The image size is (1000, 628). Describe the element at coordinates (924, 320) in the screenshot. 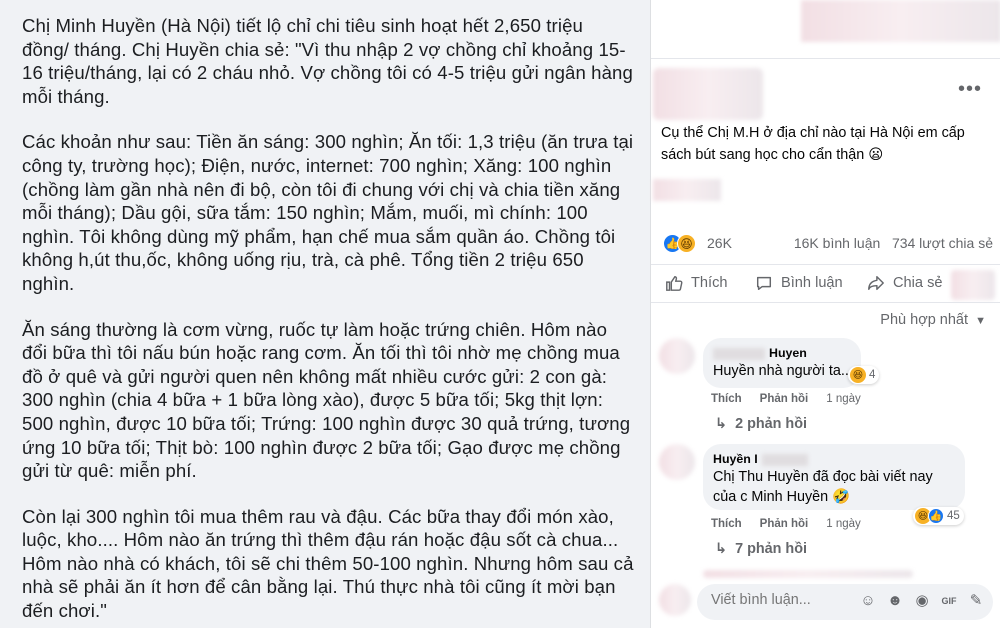

I see `sort-label: Phù hợp nhất` at that location.